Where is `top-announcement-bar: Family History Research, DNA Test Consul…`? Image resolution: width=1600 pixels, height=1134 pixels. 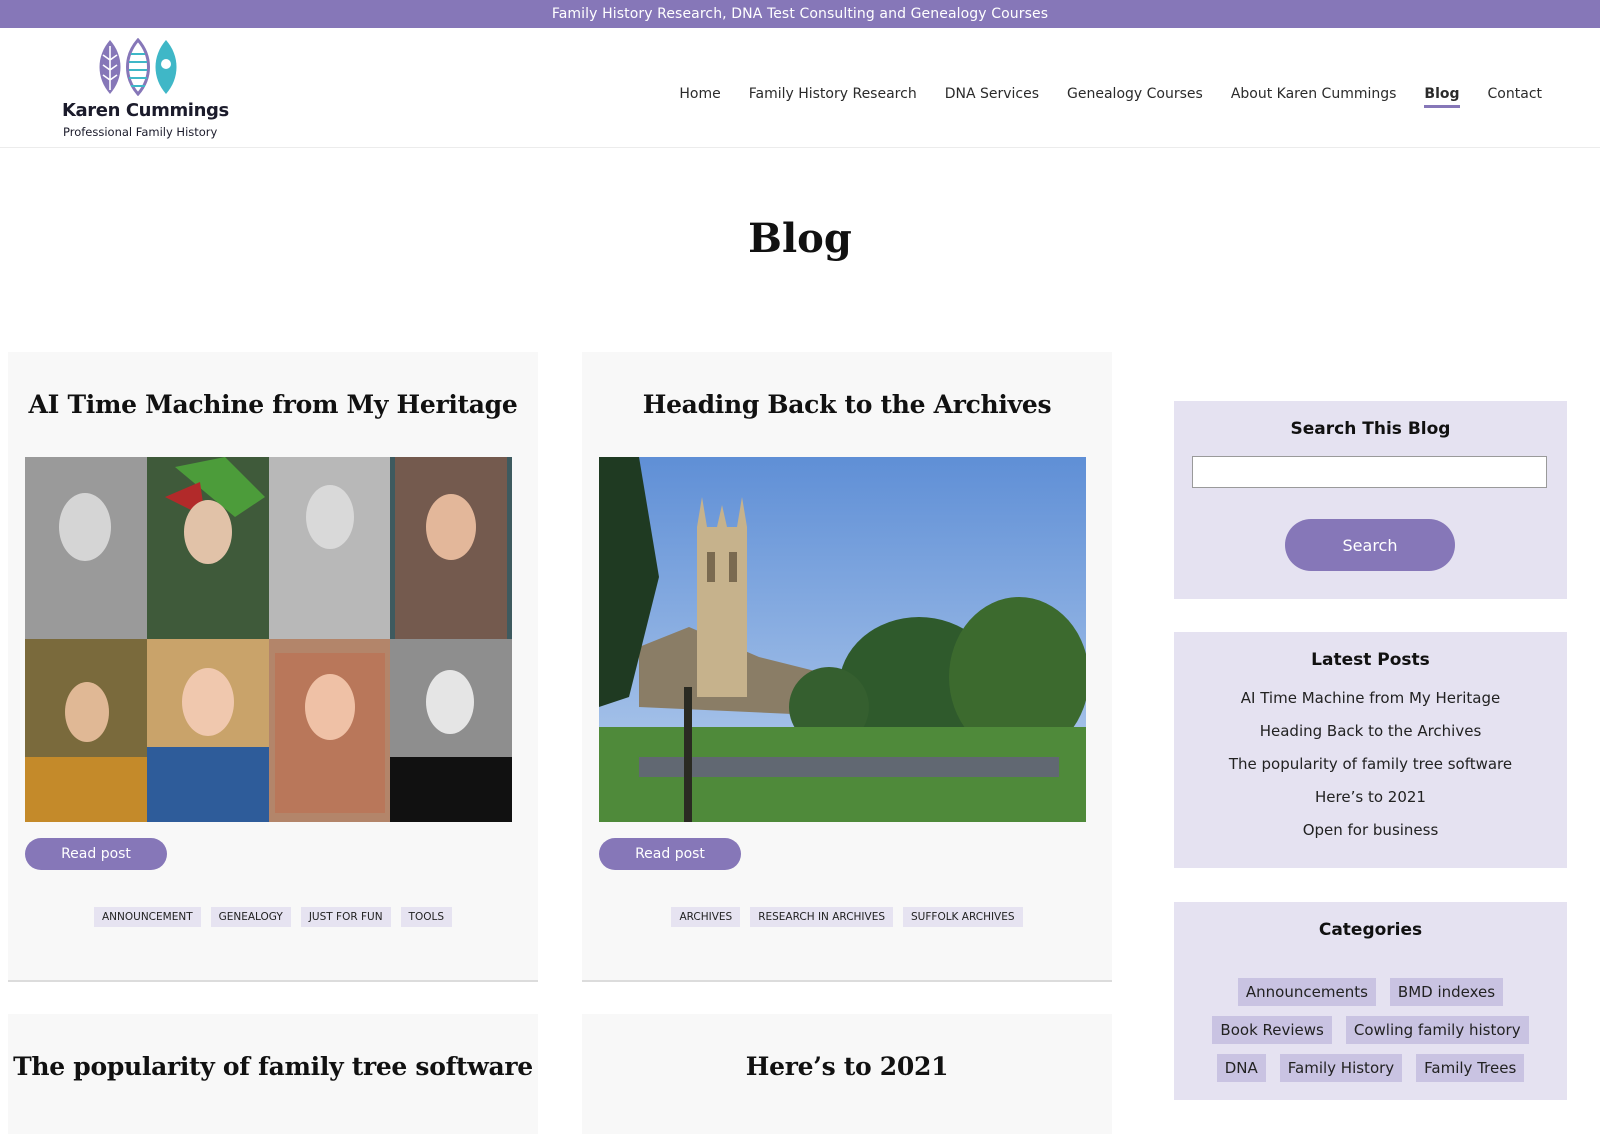 top-announcement-bar: Family History Research, DNA Test Consul… is located at coordinates (800, 14).